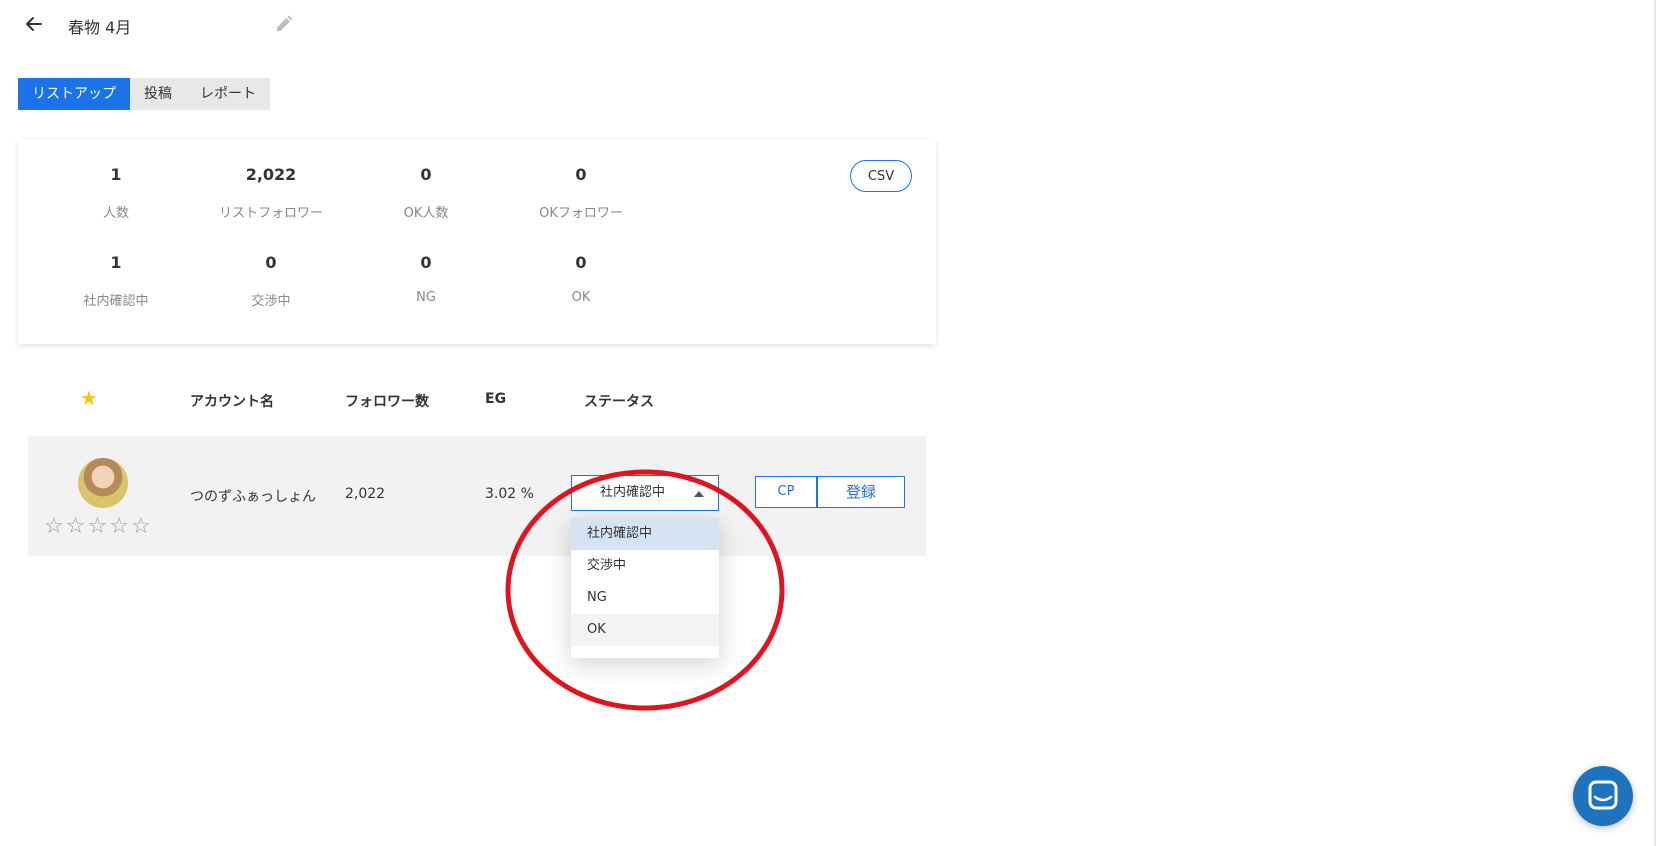 The width and height of the screenshot is (1658, 846). What do you see at coordinates (116, 301) in the screenshot?
I see `stat-label: 社内確認中` at bounding box center [116, 301].